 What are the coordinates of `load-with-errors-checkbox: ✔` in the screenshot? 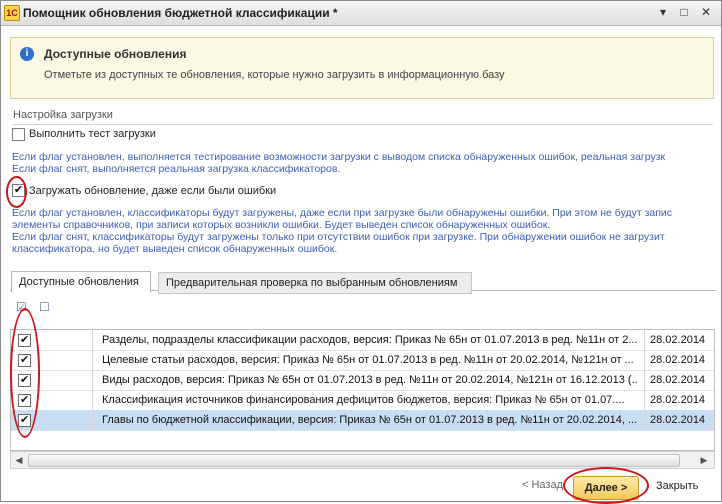 It's located at (18, 190).